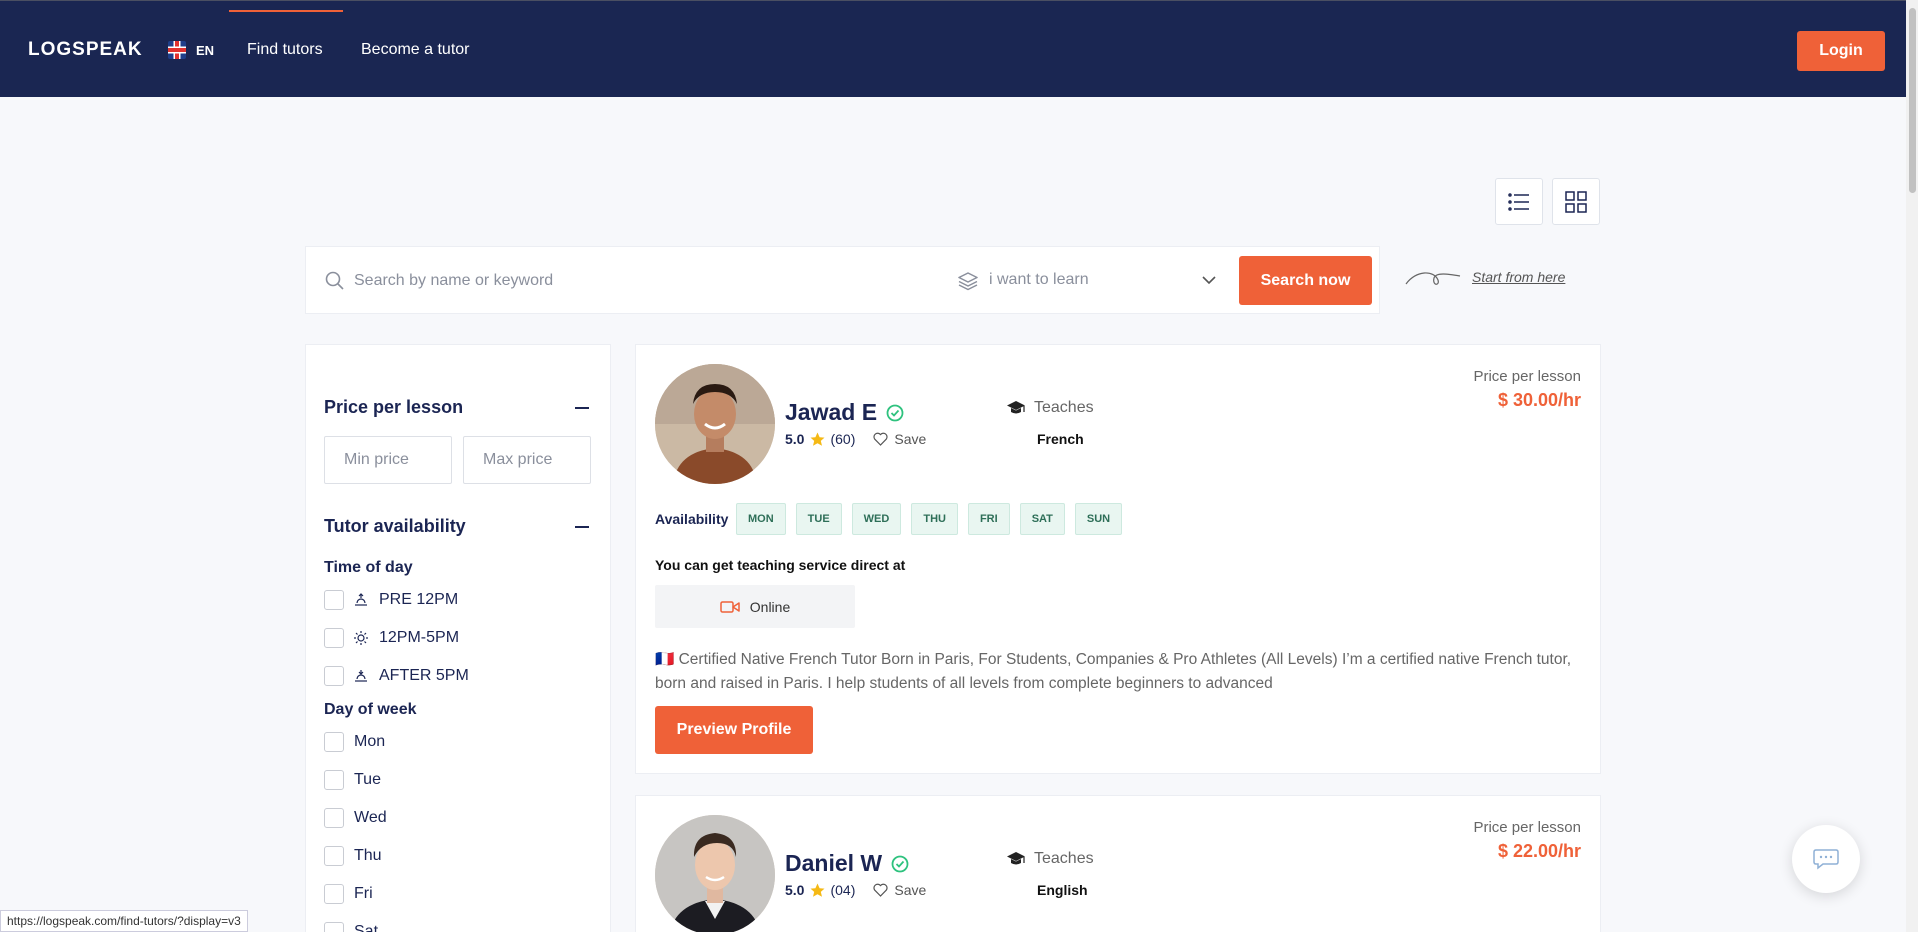 Image resolution: width=1918 pixels, height=932 pixels. I want to click on day-badge-fri: FRI, so click(988, 519).